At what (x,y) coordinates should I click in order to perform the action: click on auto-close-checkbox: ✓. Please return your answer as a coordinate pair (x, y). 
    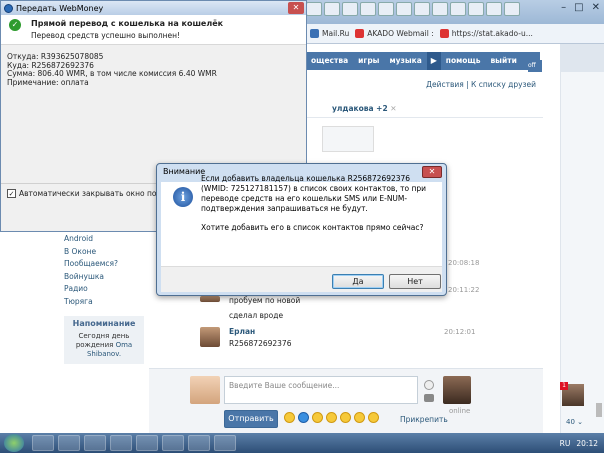
    Looking at the image, I should click on (11, 193).